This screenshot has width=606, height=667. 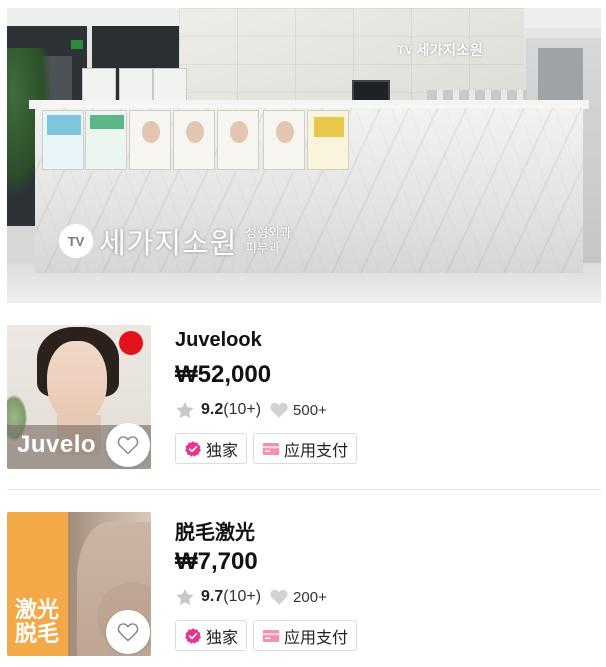 I want to click on clinic-logo: TV 세가지소원 성형외과 피부과, so click(x=175, y=241).